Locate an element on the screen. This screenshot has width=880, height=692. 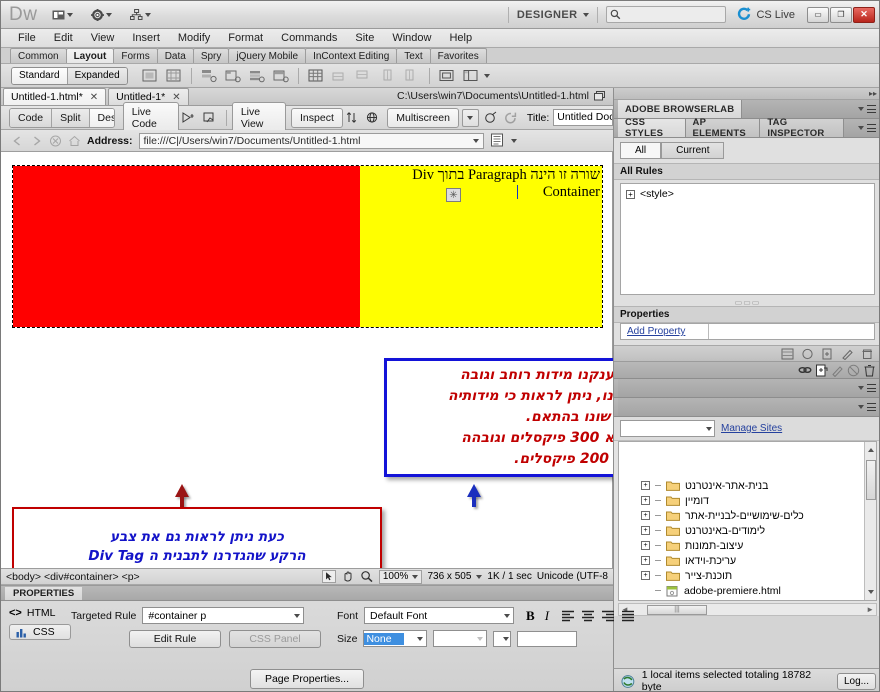
css-scope-all: All is located at coordinates (641, 150).